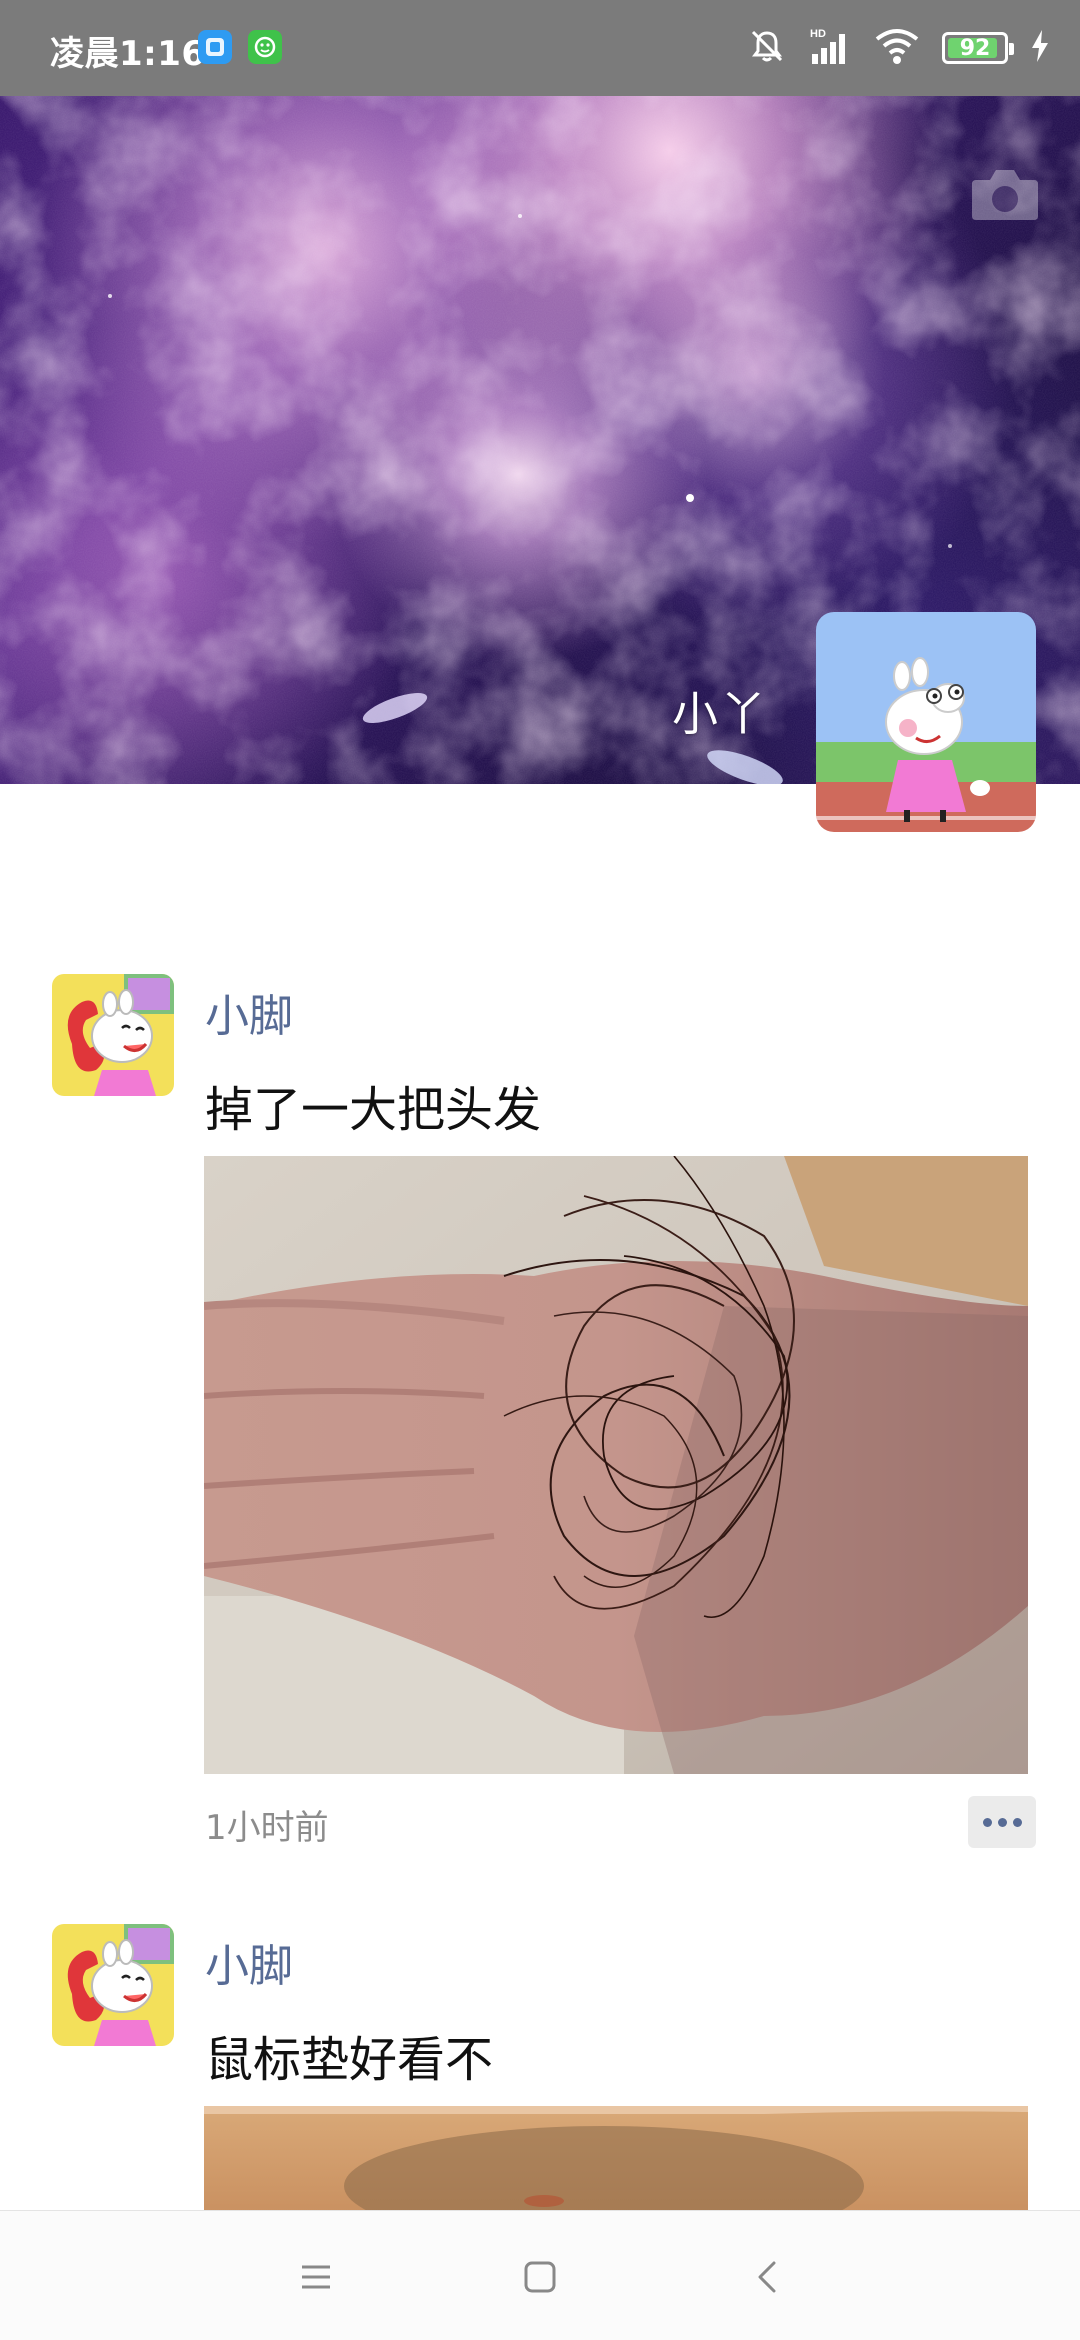  I want to click on hd-signal-icon: HD, so click(830, 48).